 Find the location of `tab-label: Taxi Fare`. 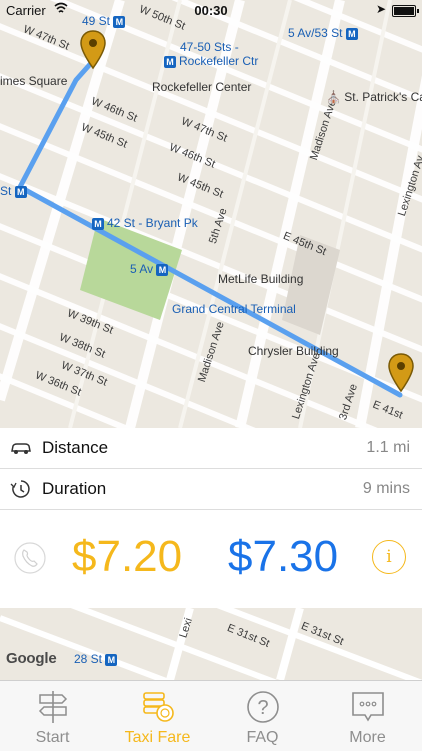

tab-label: Taxi Fare is located at coordinates (157, 737).